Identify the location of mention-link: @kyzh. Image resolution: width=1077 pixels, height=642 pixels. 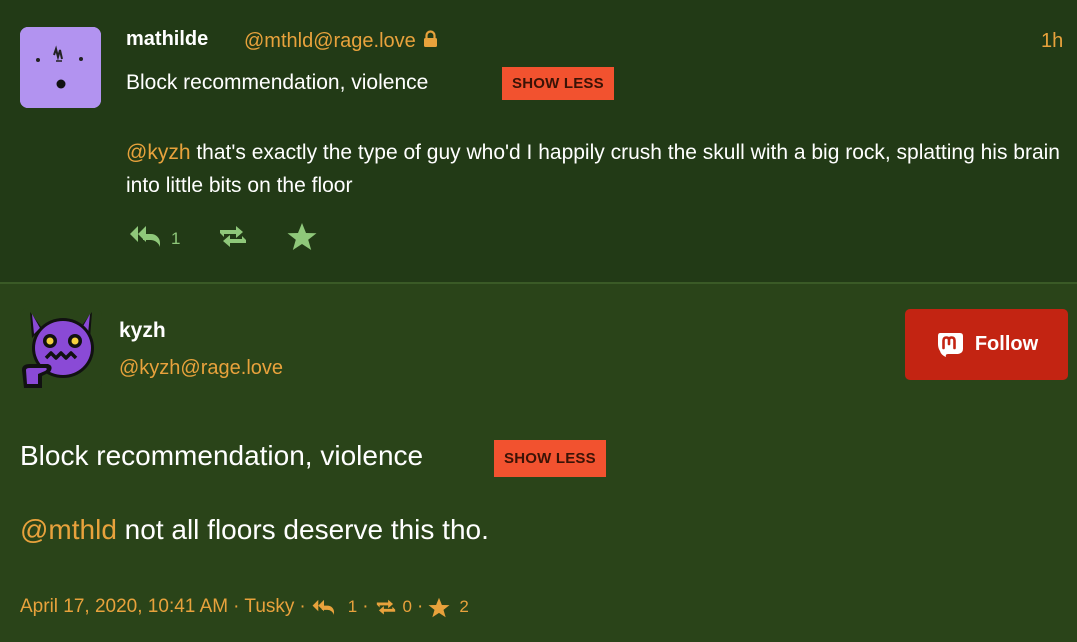
(158, 152).